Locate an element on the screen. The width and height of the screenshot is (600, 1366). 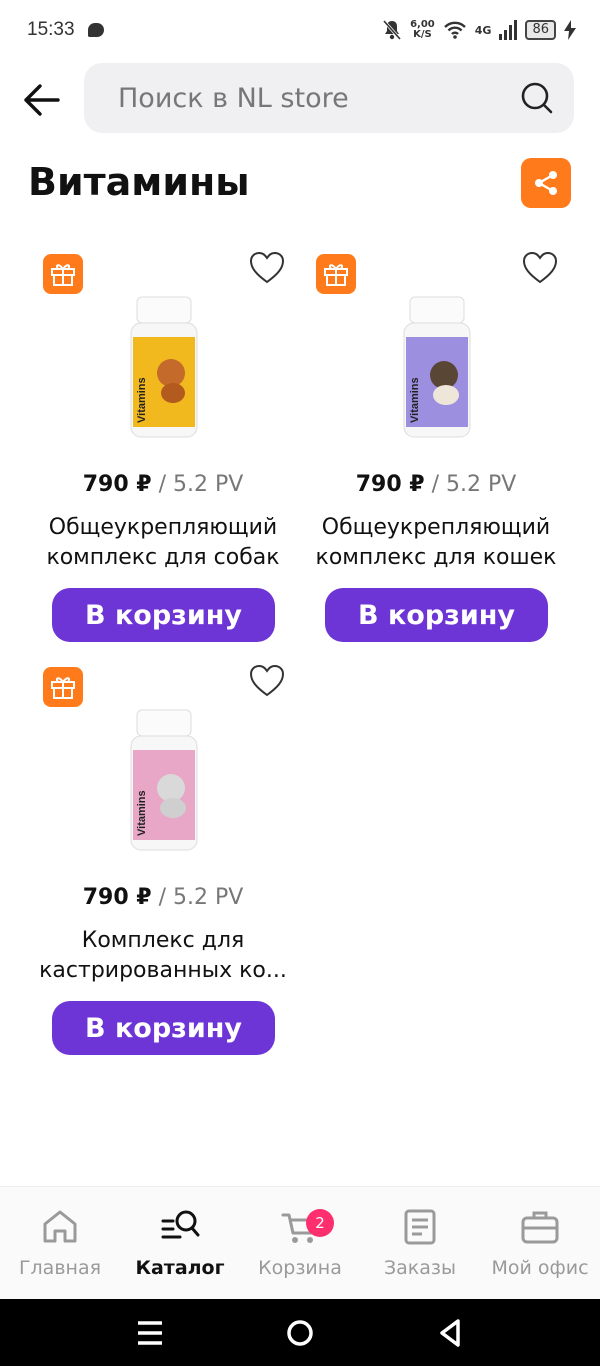
nav-label: Корзина is located at coordinates (300, 1268).